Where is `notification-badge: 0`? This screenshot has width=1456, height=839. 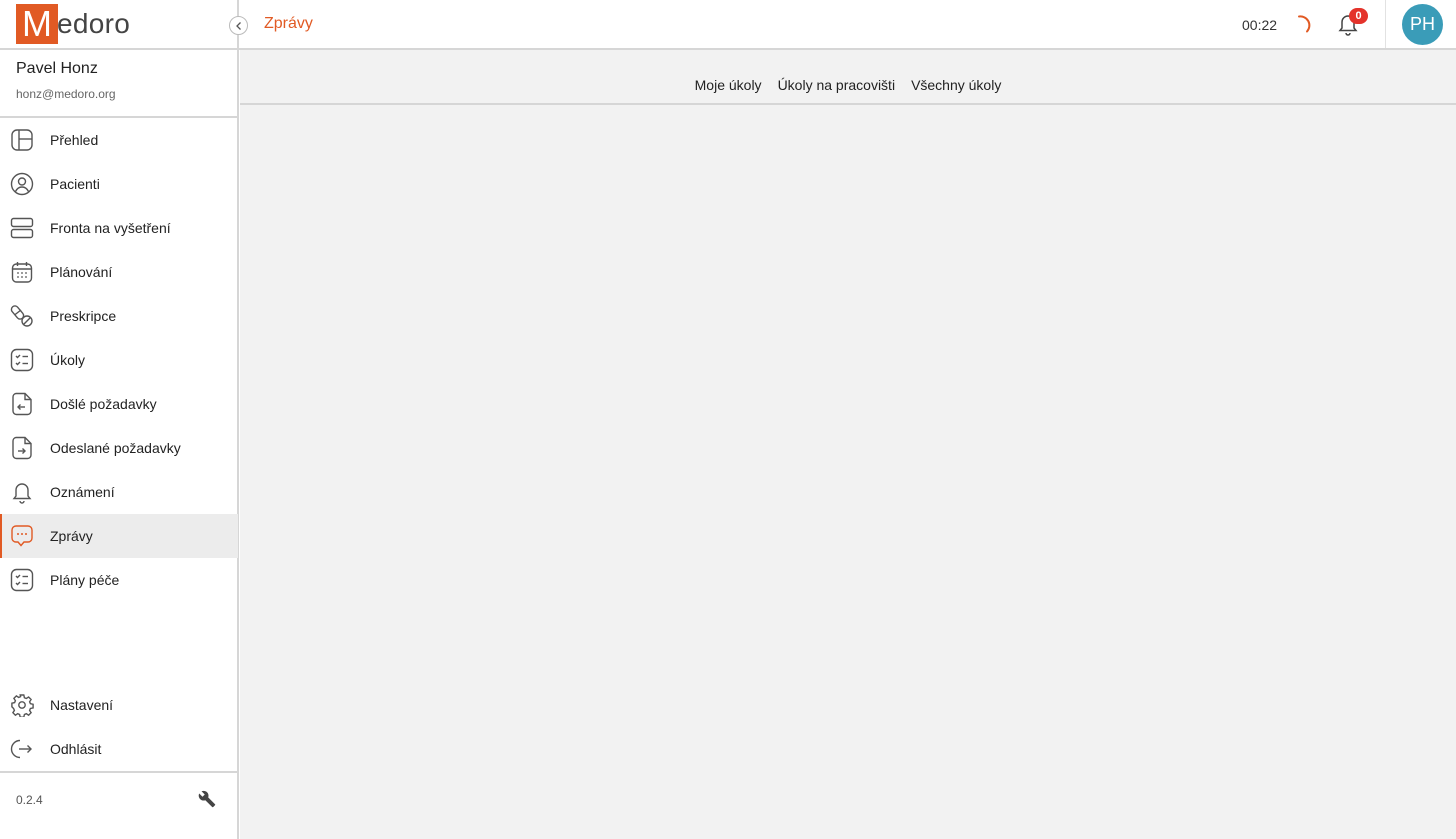 notification-badge: 0 is located at coordinates (1358, 16).